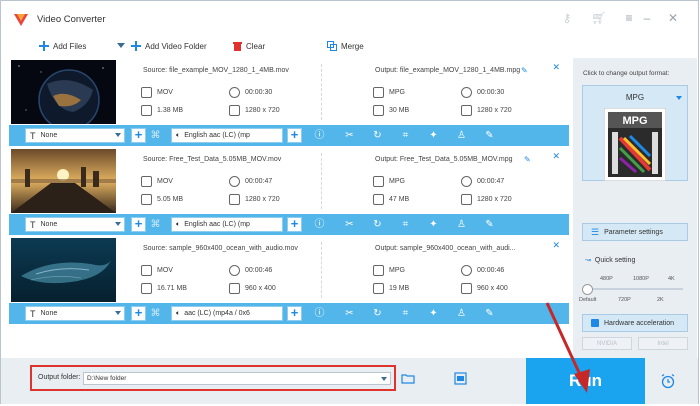 This screenshot has width=700, height=406. I want to click on parameter-settings-button: ☰ Parameter settings, so click(635, 232).